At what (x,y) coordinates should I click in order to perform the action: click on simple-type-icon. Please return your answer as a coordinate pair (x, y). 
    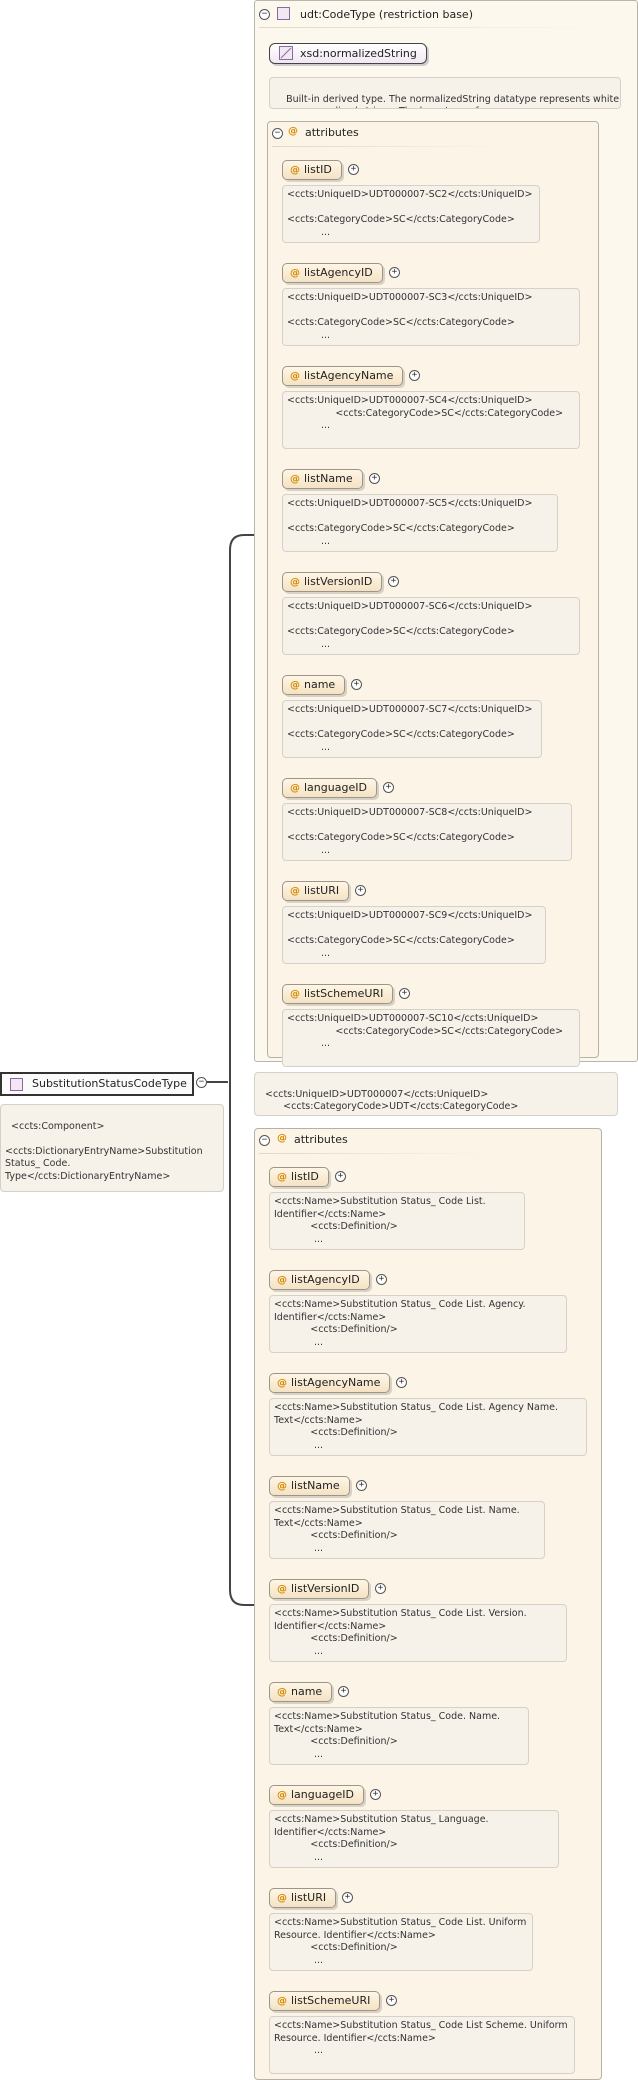
    Looking at the image, I should click on (286, 53).